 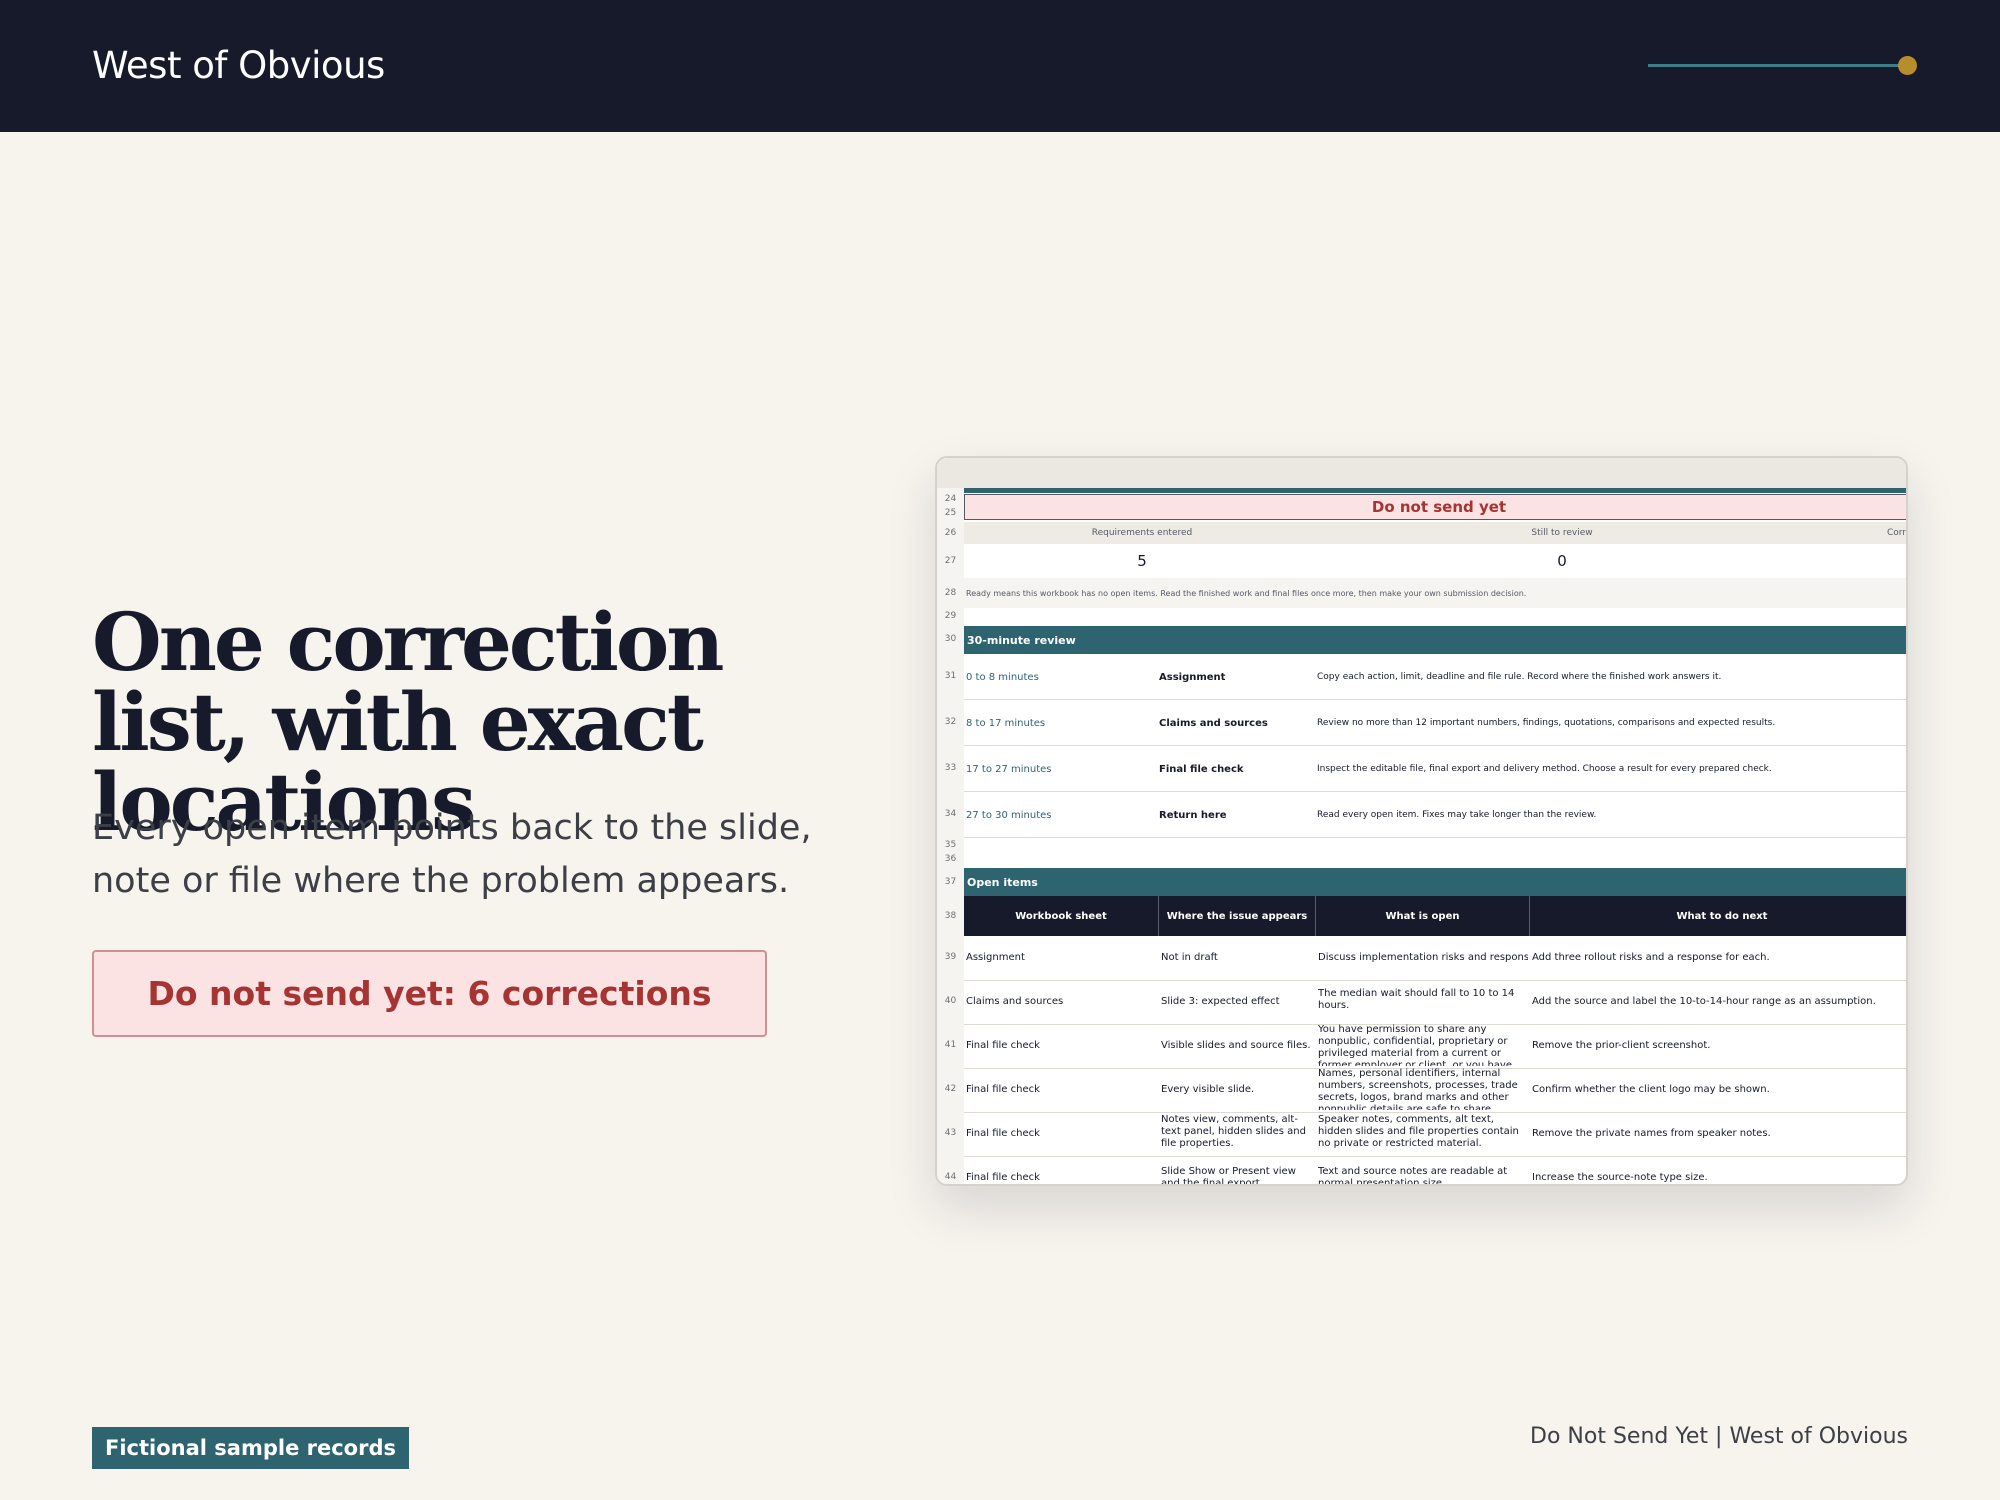 What do you see at coordinates (950, 616) in the screenshot?
I see `row-number: 29` at bounding box center [950, 616].